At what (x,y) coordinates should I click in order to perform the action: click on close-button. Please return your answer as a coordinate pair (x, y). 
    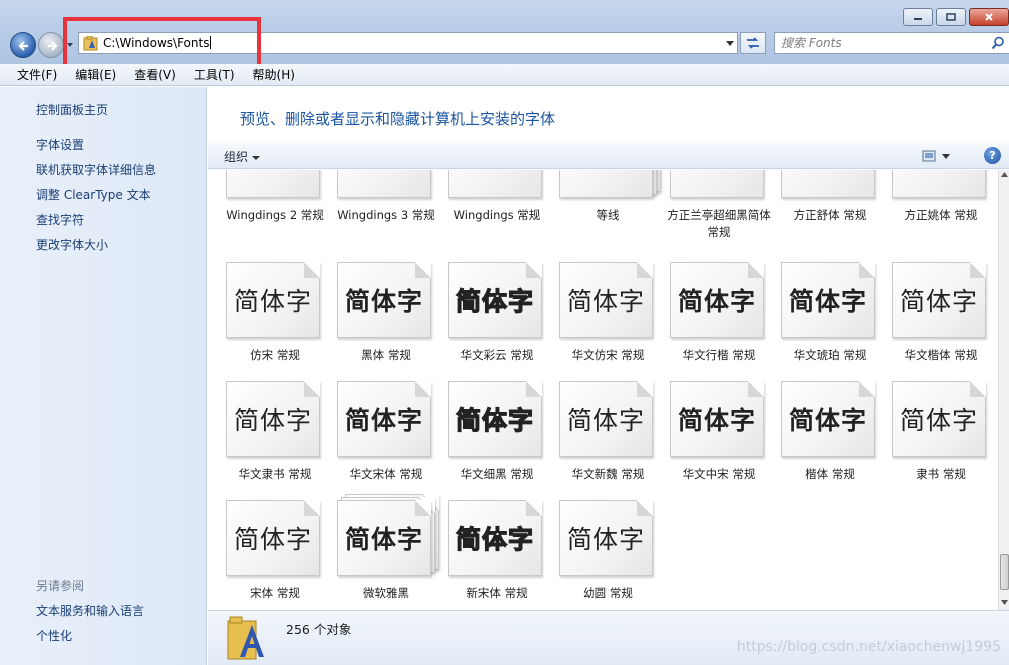
    Looking at the image, I should click on (989, 17).